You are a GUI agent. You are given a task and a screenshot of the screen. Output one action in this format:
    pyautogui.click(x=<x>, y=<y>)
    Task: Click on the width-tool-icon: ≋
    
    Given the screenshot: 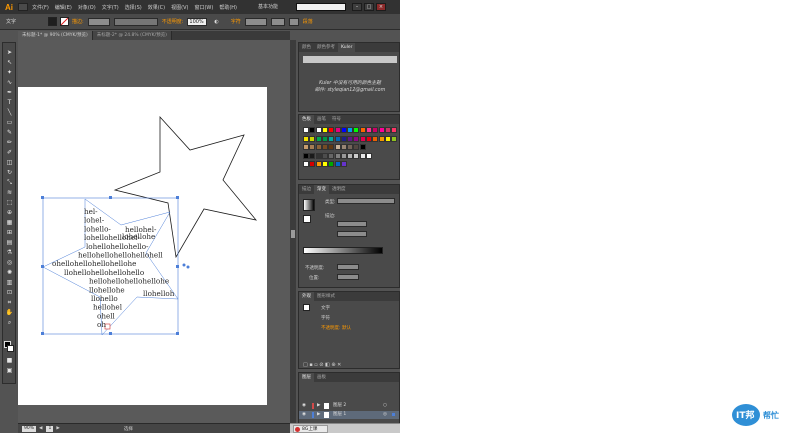 What is the action you would take?
    pyautogui.click(x=9, y=192)
    